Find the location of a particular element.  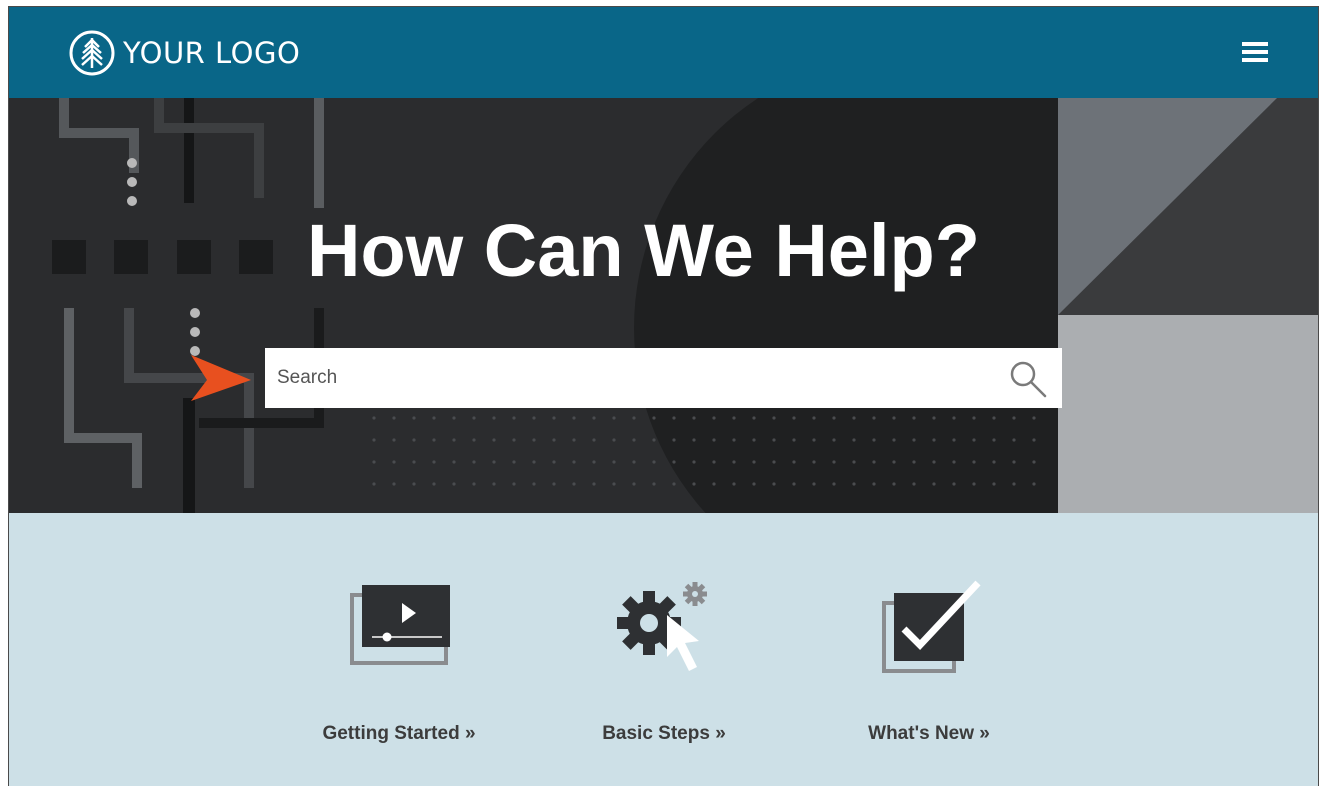

tile-whats-new: What's New » is located at coordinates (929, 649).